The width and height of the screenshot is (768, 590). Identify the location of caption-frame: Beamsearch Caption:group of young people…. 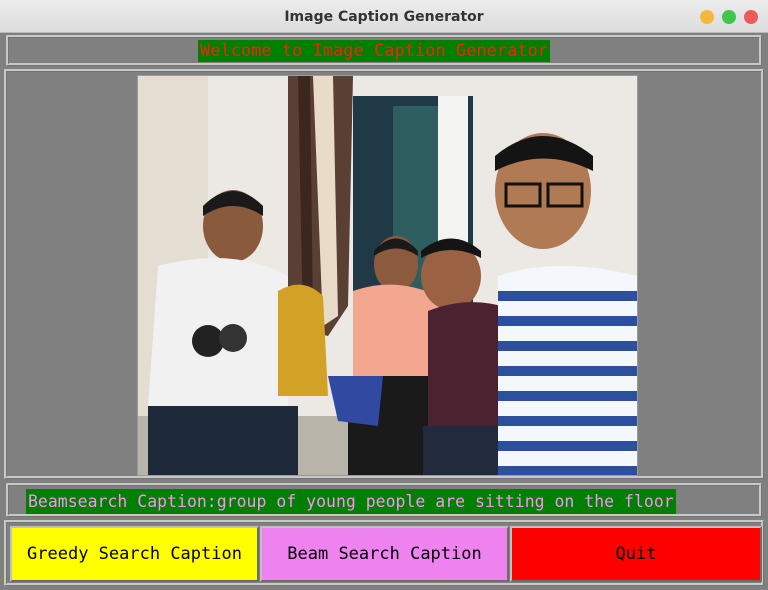
(384, 500).